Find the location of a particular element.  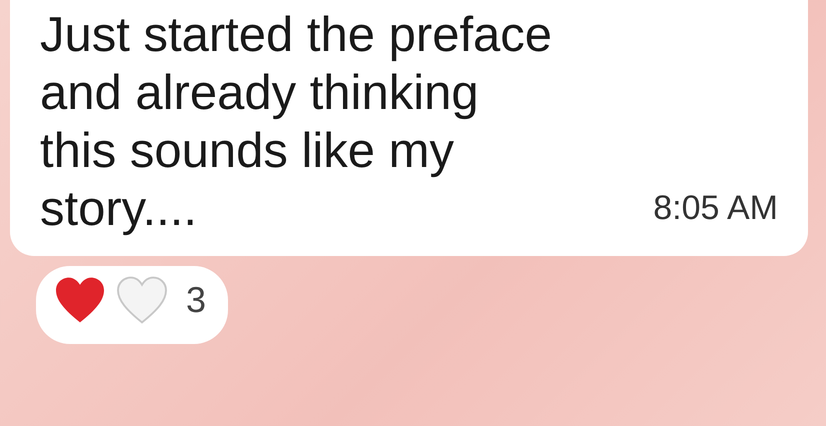

message-time: 8:05 AM is located at coordinates (715, 208).